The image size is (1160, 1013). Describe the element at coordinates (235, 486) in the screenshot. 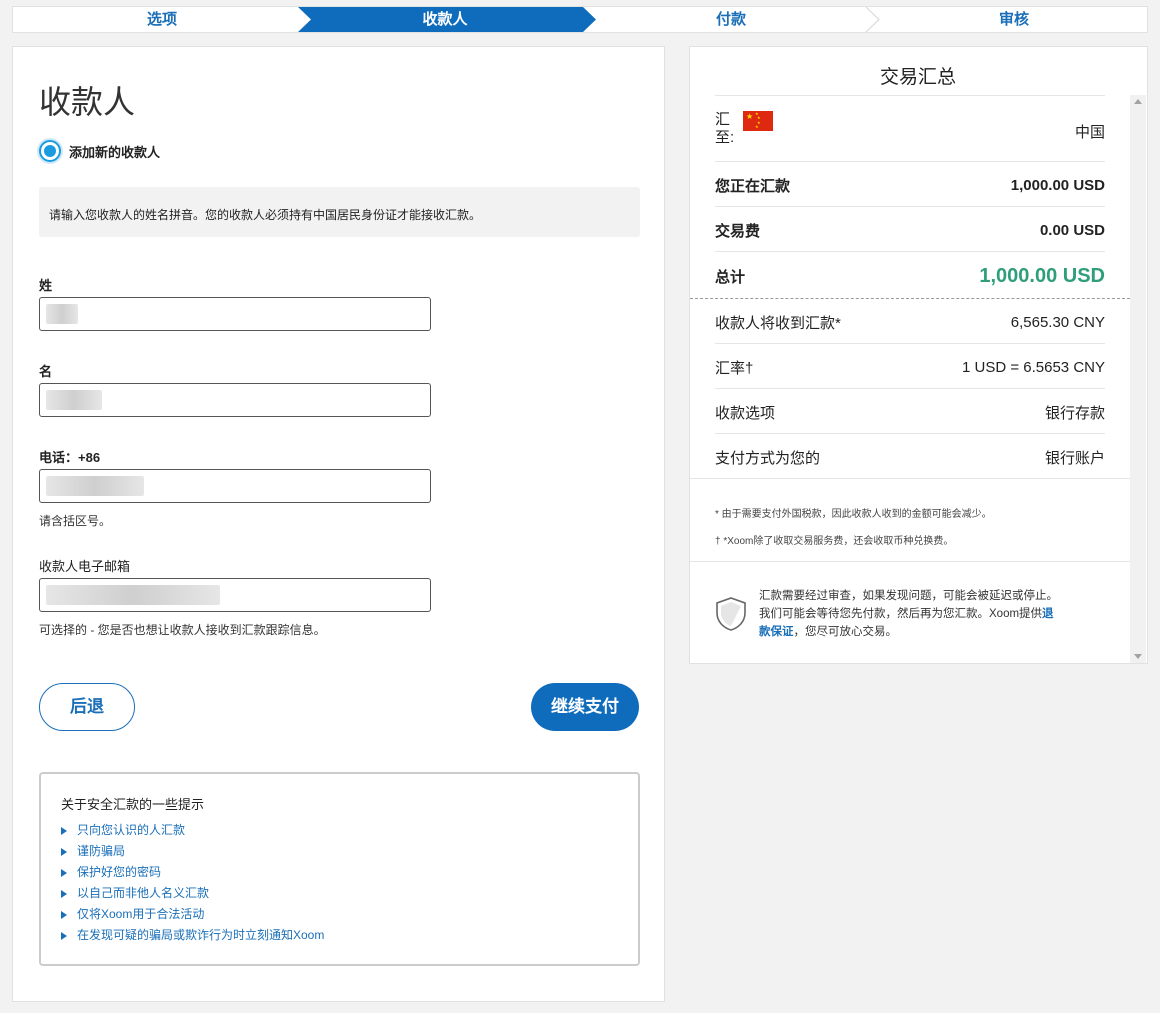

I see `phone-input` at that location.